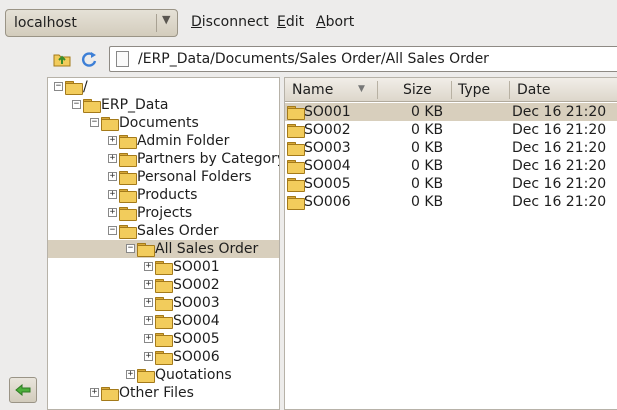  Describe the element at coordinates (451, 148) in the screenshot. I see `file-row: SO003 0 KB Dec 16 21:20` at that location.